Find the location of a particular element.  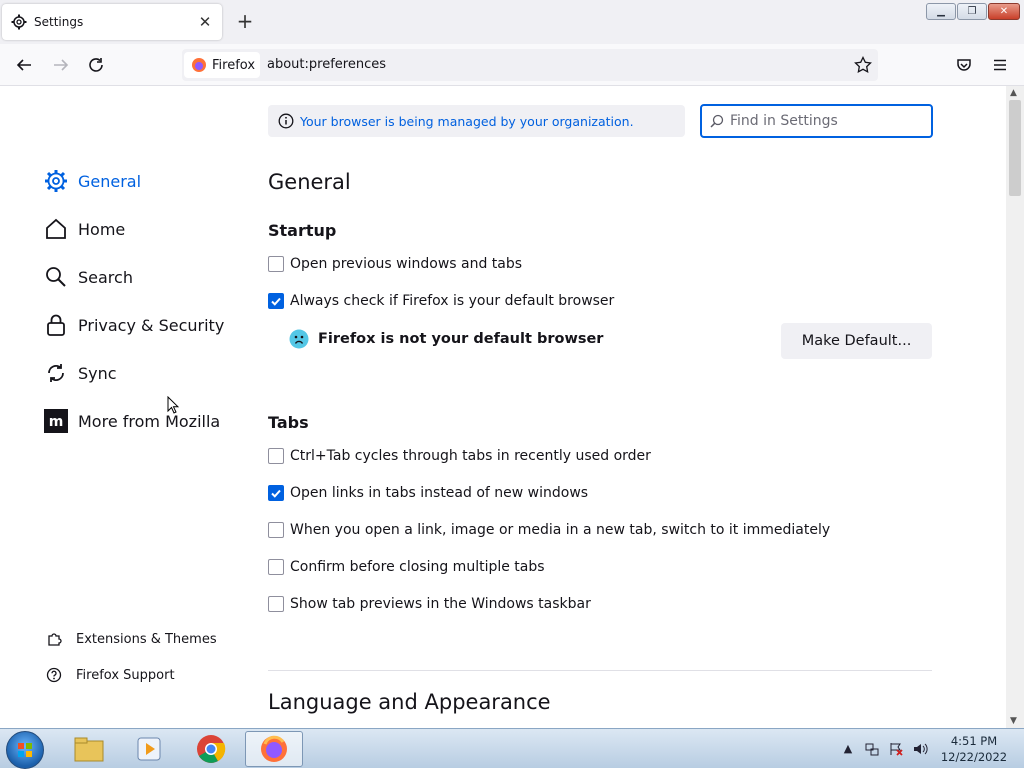

hamburger-menu-icon is located at coordinates (1000, 65).